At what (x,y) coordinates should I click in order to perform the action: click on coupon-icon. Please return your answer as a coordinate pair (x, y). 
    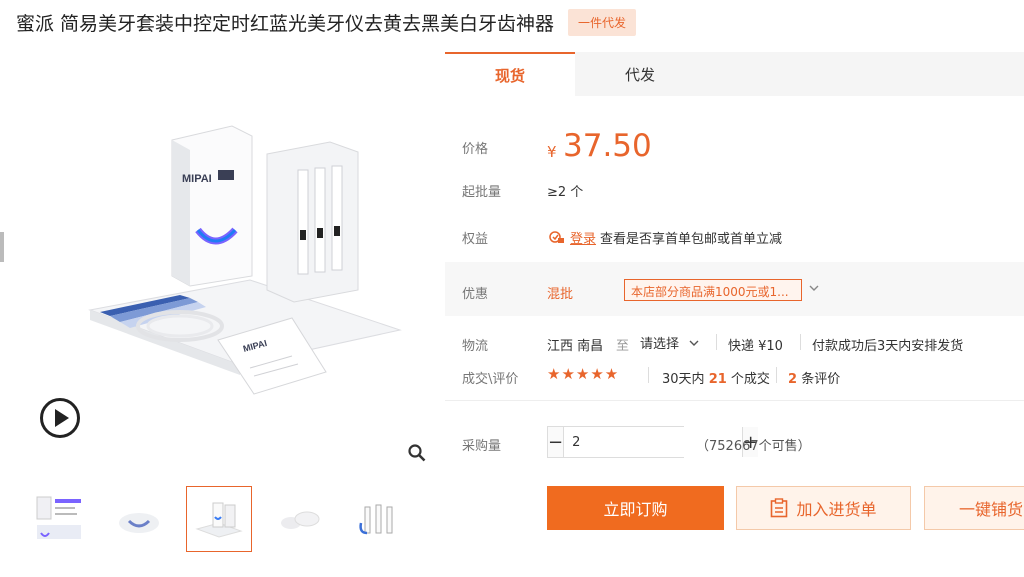
    Looking at the image, I should click on (556, 237).